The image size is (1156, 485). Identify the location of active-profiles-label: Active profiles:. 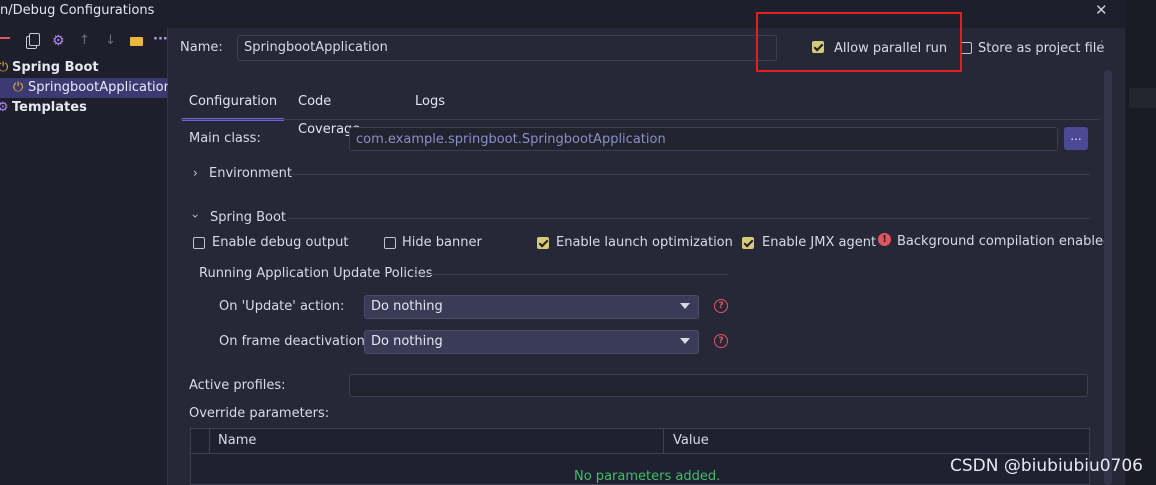
(237, 385).